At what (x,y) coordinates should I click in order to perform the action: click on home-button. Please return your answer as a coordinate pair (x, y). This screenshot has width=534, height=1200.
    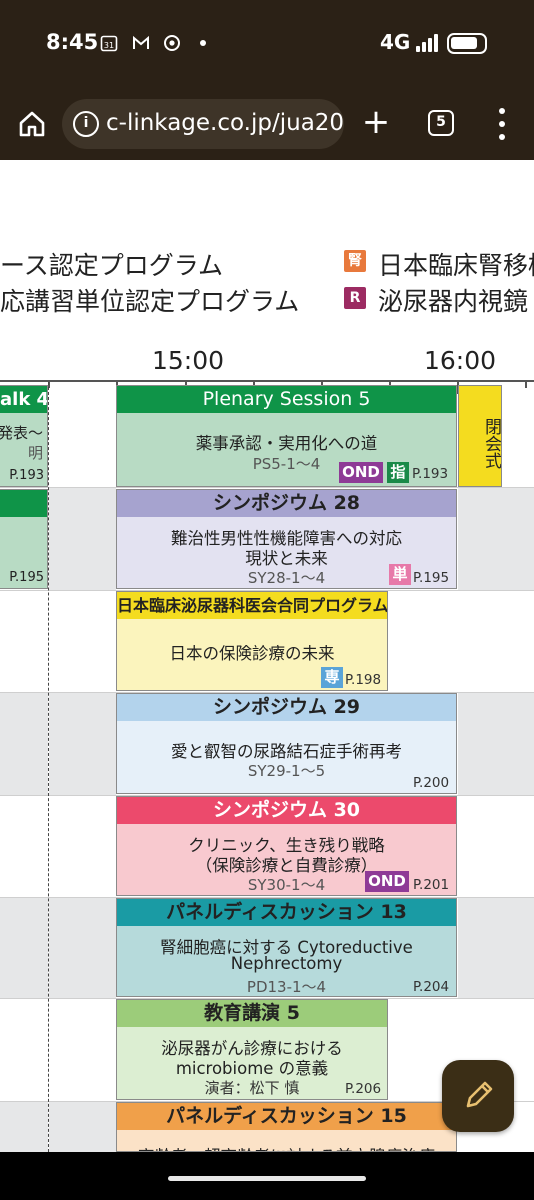
    Looking at the image, I should click on (32, 124).